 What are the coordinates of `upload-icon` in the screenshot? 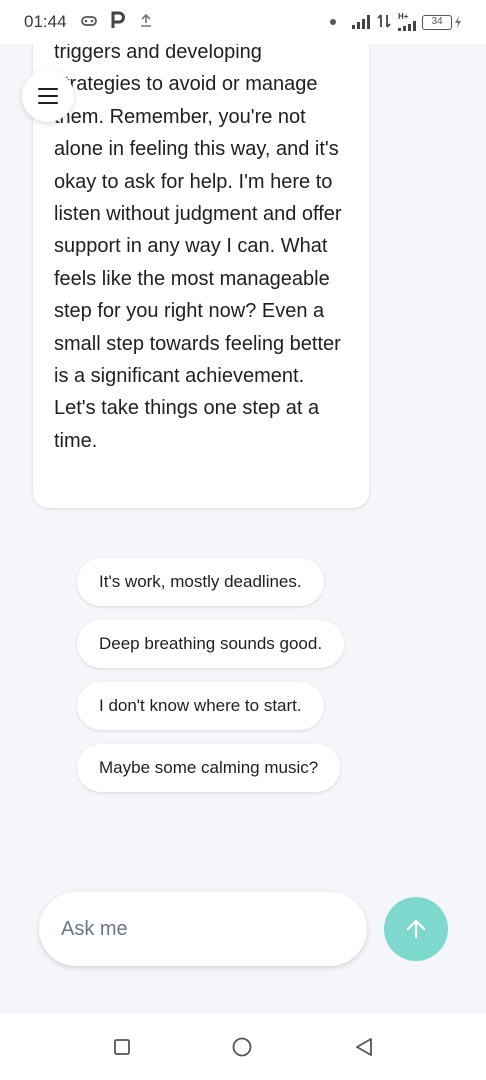 It's located at (146, 22).